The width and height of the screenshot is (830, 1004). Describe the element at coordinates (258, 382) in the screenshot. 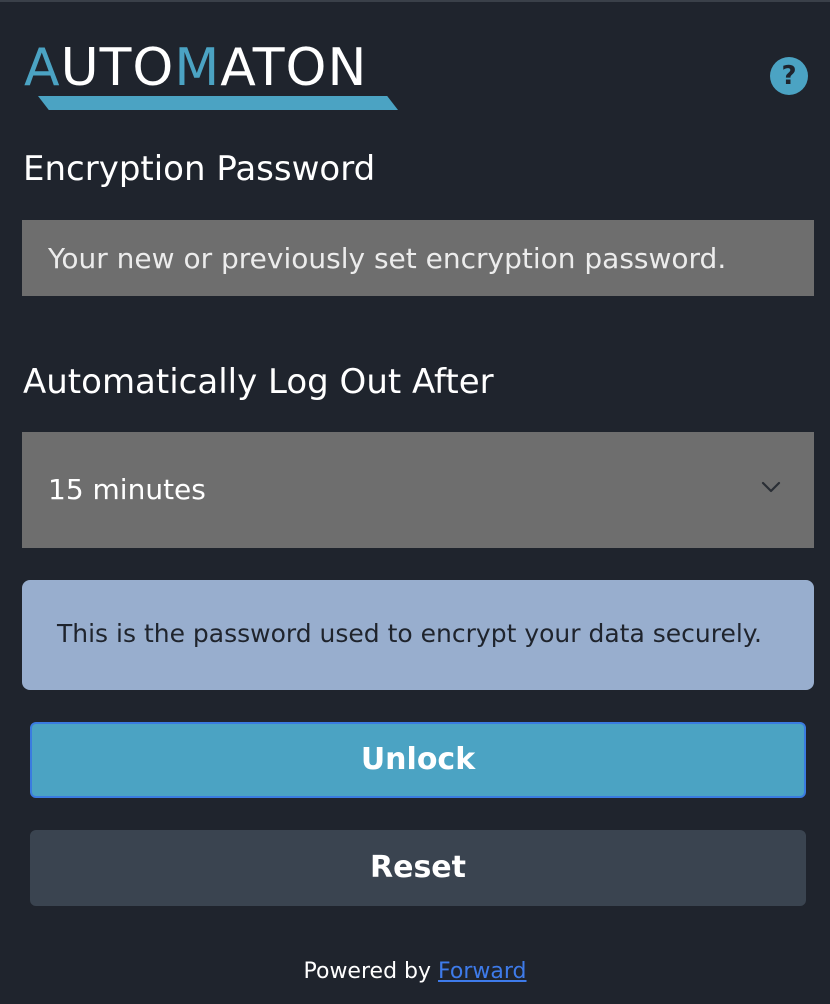

I see `auto-logout-label: Automatically Log Out After` at that location.